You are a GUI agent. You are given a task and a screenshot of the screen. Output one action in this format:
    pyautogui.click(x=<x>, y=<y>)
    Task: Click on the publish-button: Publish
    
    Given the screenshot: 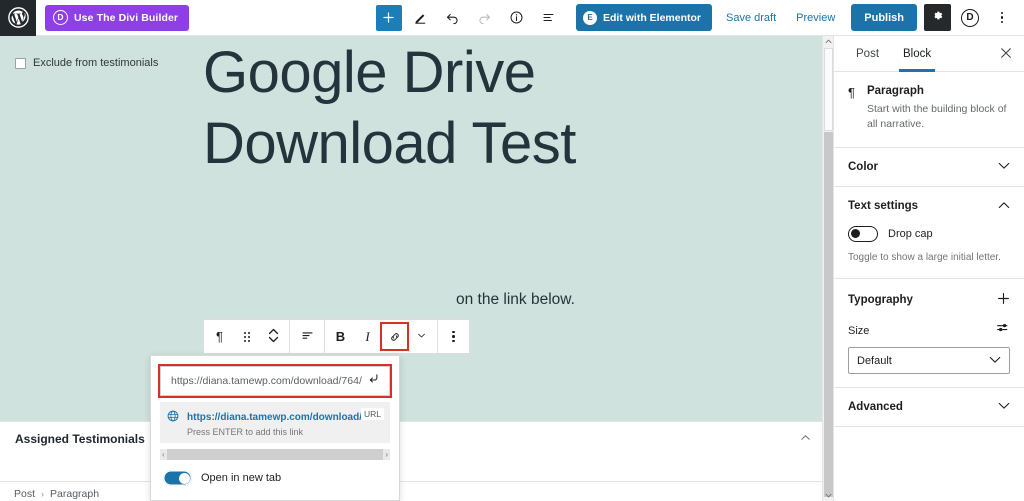 What is the action you would take?
    pyautogui.click(x=884, y=17)
    